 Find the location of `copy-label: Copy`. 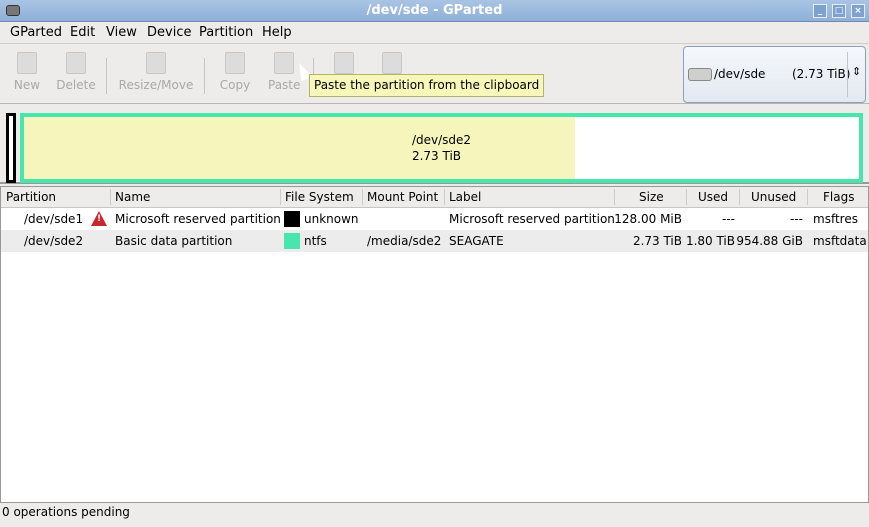

copy-label: Copy is located at coordinates (235, 85).